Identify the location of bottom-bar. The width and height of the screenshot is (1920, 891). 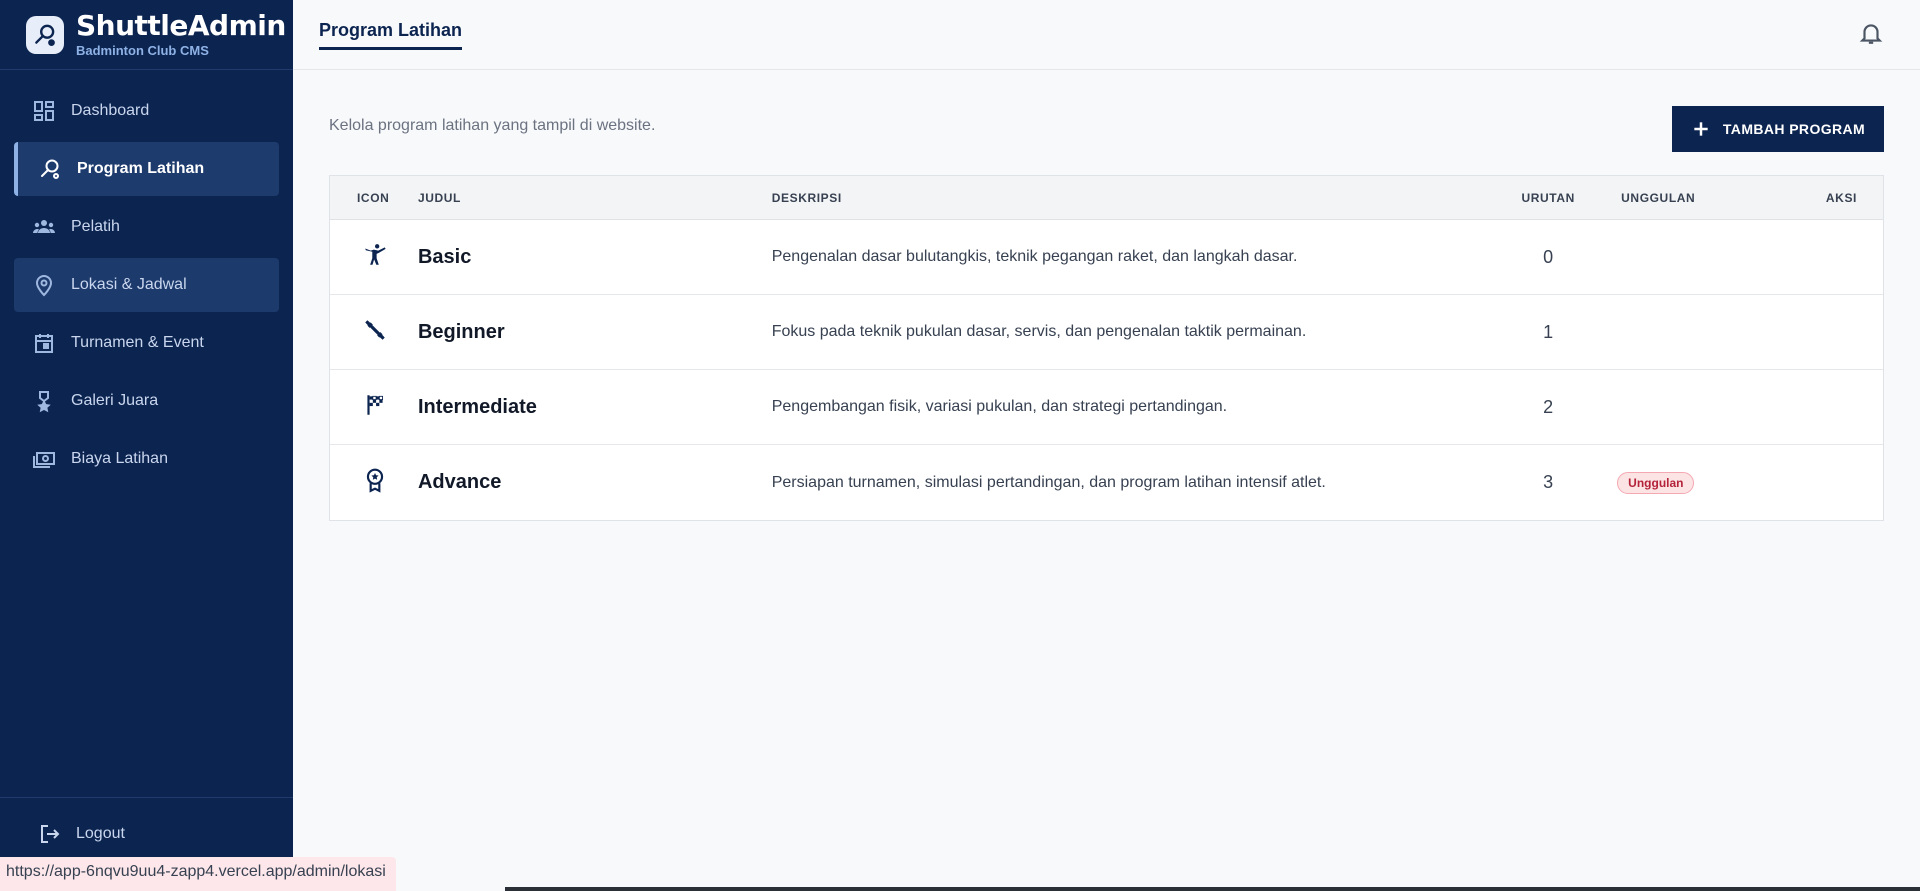
(1212, 889).